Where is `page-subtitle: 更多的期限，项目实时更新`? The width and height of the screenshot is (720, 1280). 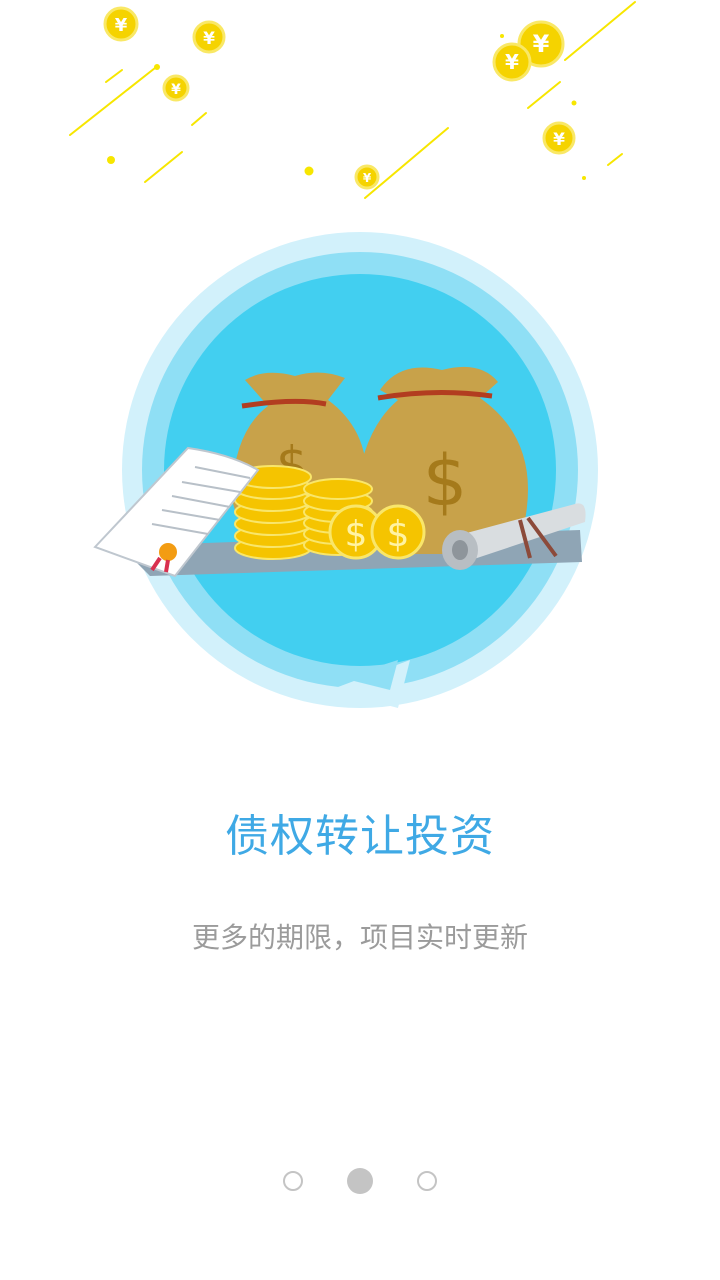
page-subtitle: 更多的期限，项目实时更新 is located at coordinates (359, 937).